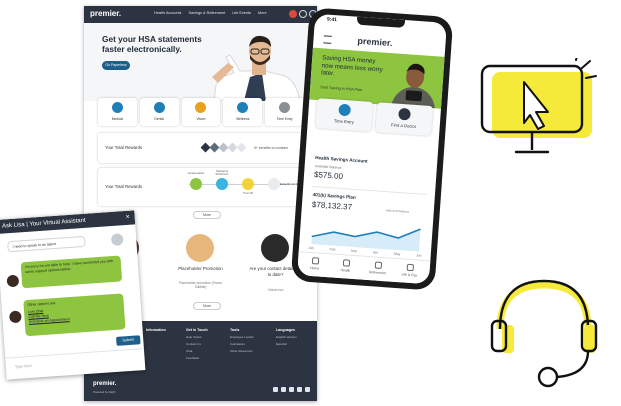  Describe the element at coordinates (291, 389) in the screenshot. I see `linkedin-icon` at that location.